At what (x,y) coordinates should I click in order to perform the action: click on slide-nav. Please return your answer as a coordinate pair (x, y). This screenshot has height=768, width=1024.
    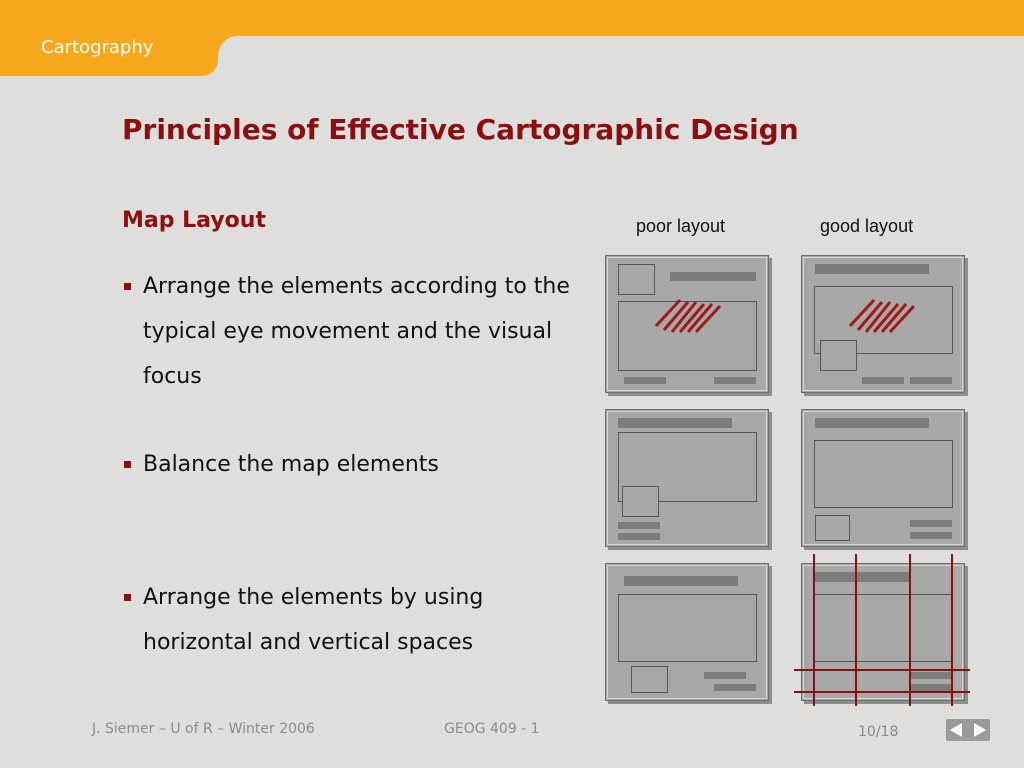
    Looking at the image, I should click on (968, 730).